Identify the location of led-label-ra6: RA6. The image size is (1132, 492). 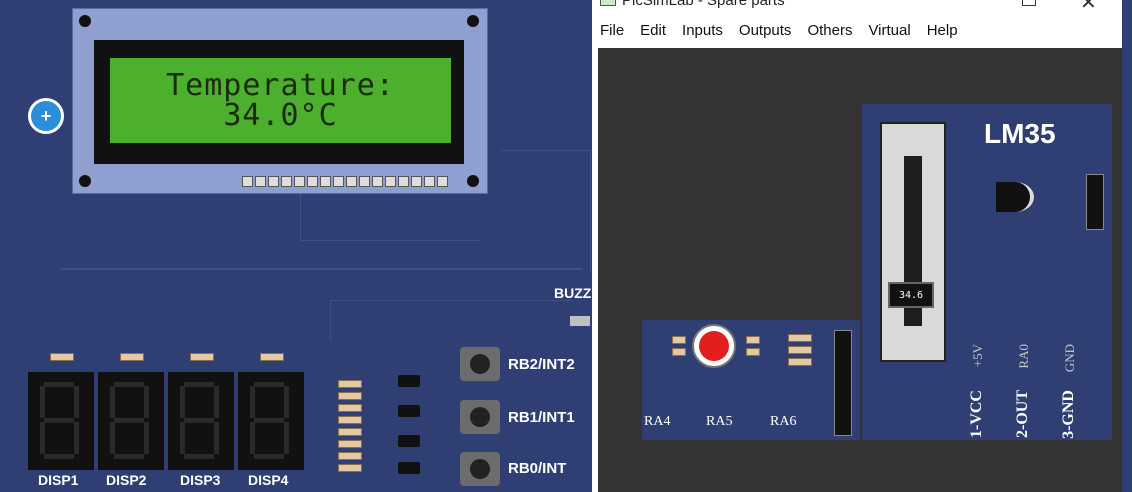
(783, 421).